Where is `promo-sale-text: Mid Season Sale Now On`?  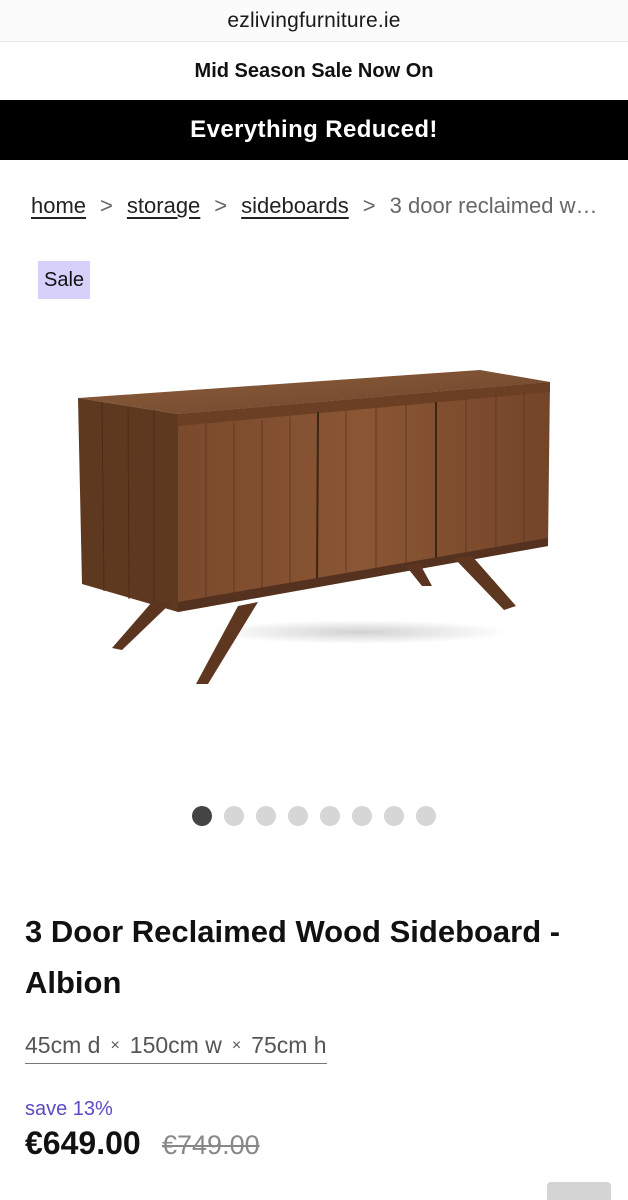 promo-sale-text: Mid Season Sale Now On is located at coordinates (314, 70).